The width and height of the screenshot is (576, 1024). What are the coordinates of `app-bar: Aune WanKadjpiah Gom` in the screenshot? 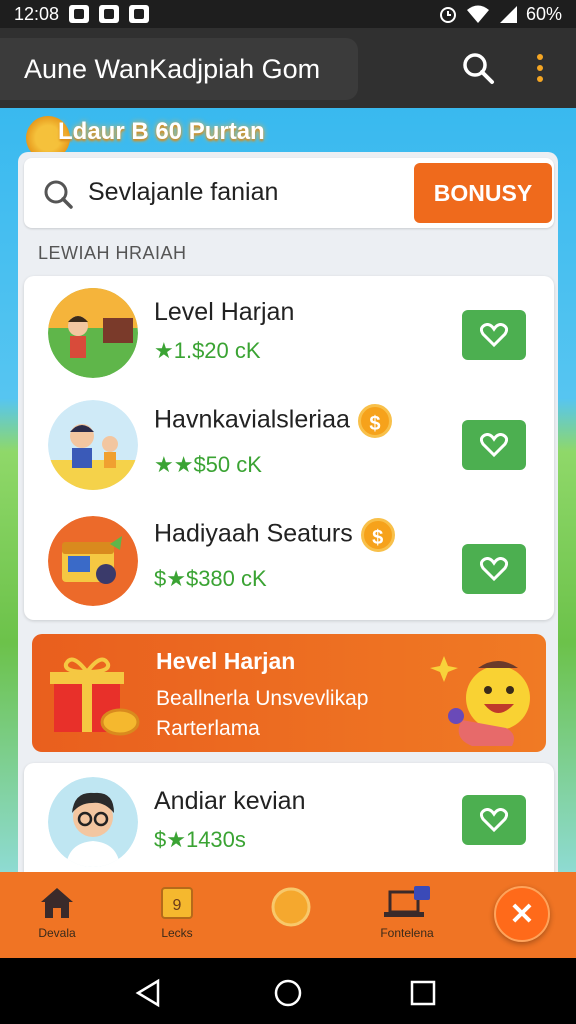 It's located at (288, 68).